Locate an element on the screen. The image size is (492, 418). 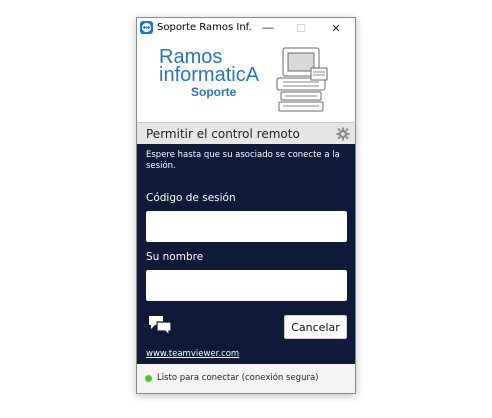
cancel-button: Cancelar is located at coordinates (315, 327).